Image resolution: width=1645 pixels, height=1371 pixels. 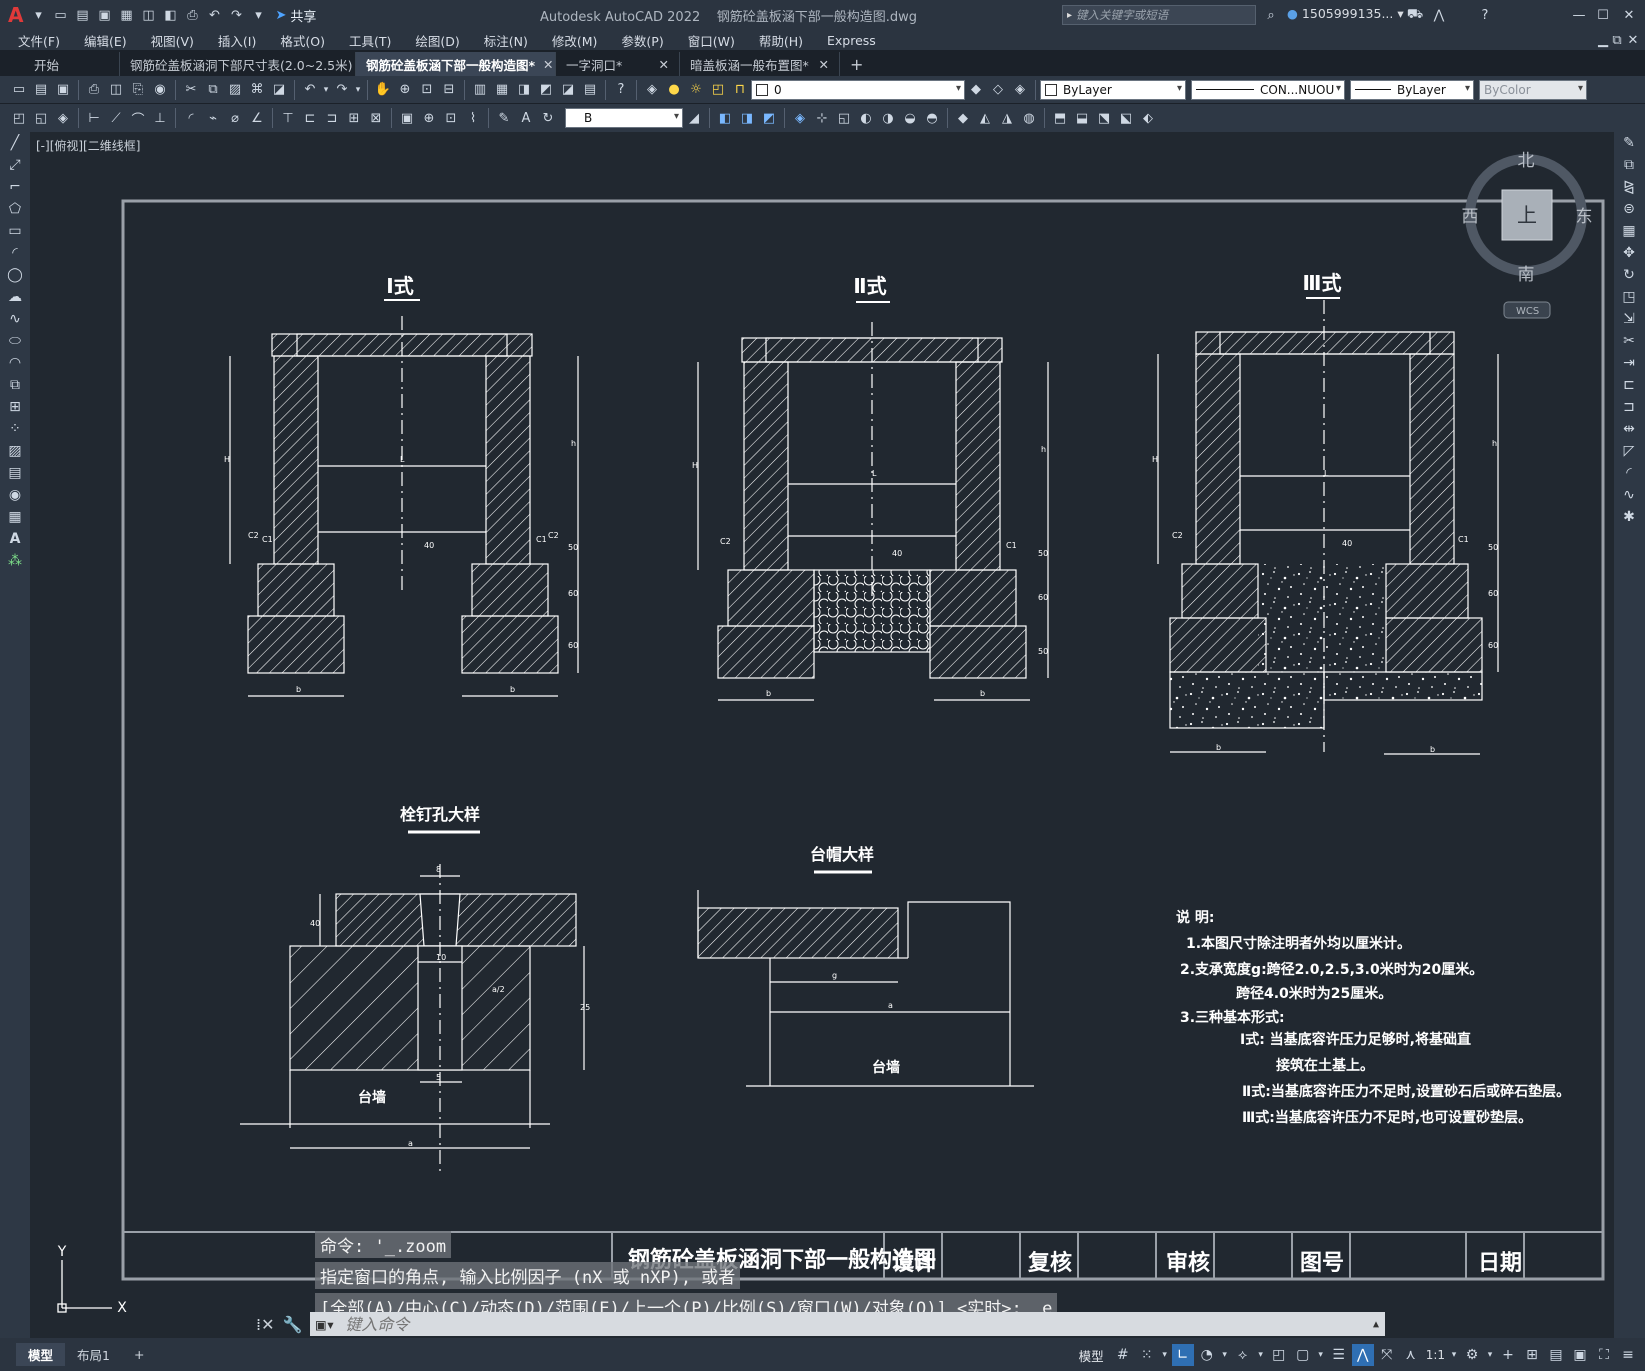 What do you see at coordinates (172, 40) in the screenshot?
I see `menu-view: 视图(V)` at bounding box center [172, 40].